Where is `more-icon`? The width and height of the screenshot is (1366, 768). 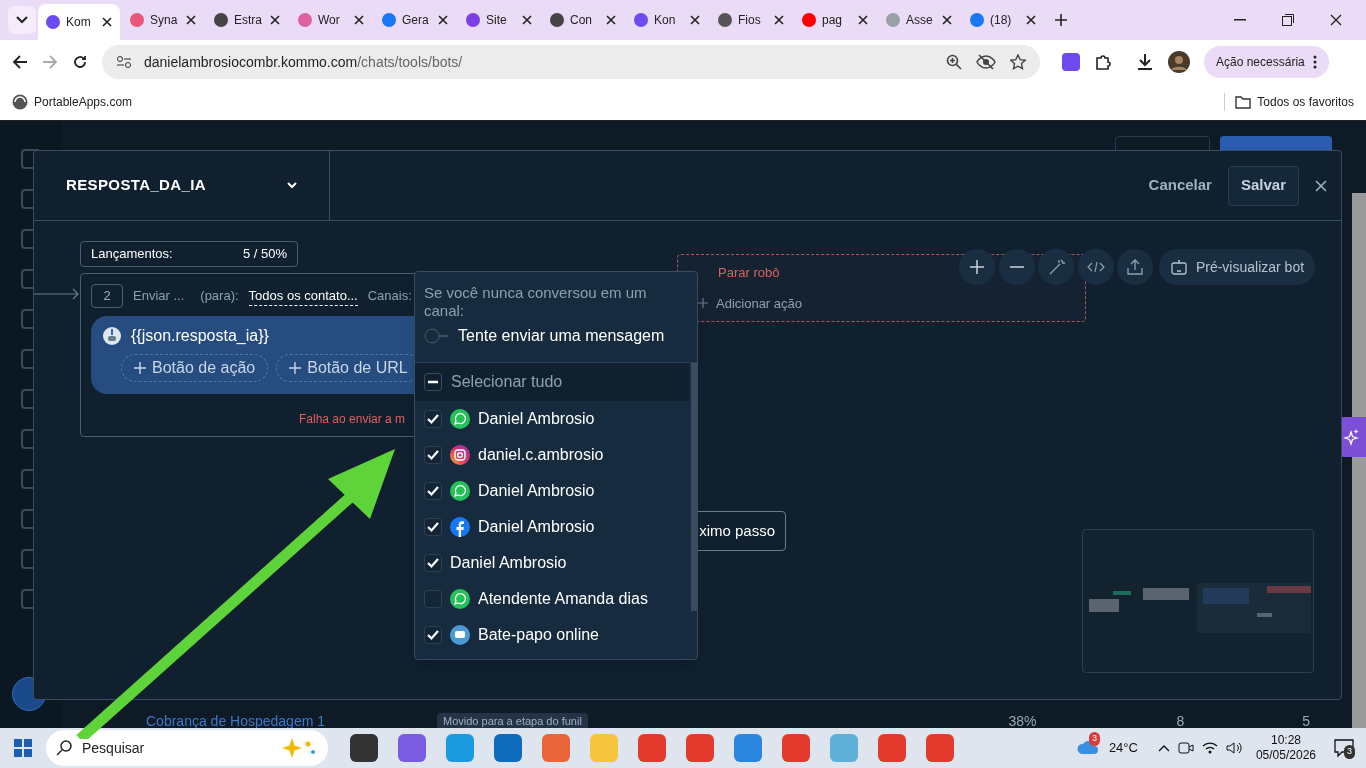
more-icon is located at coordinates (1314, 62).